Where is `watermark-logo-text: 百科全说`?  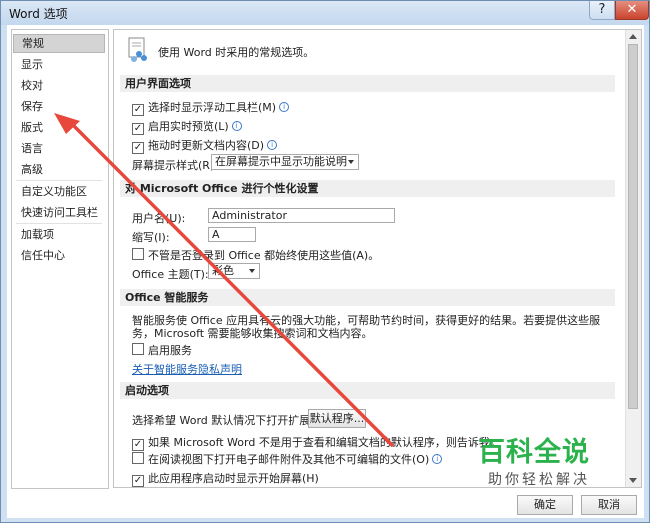
watermark-logo-text: 百科全说 is located at coordinates (534, 452).